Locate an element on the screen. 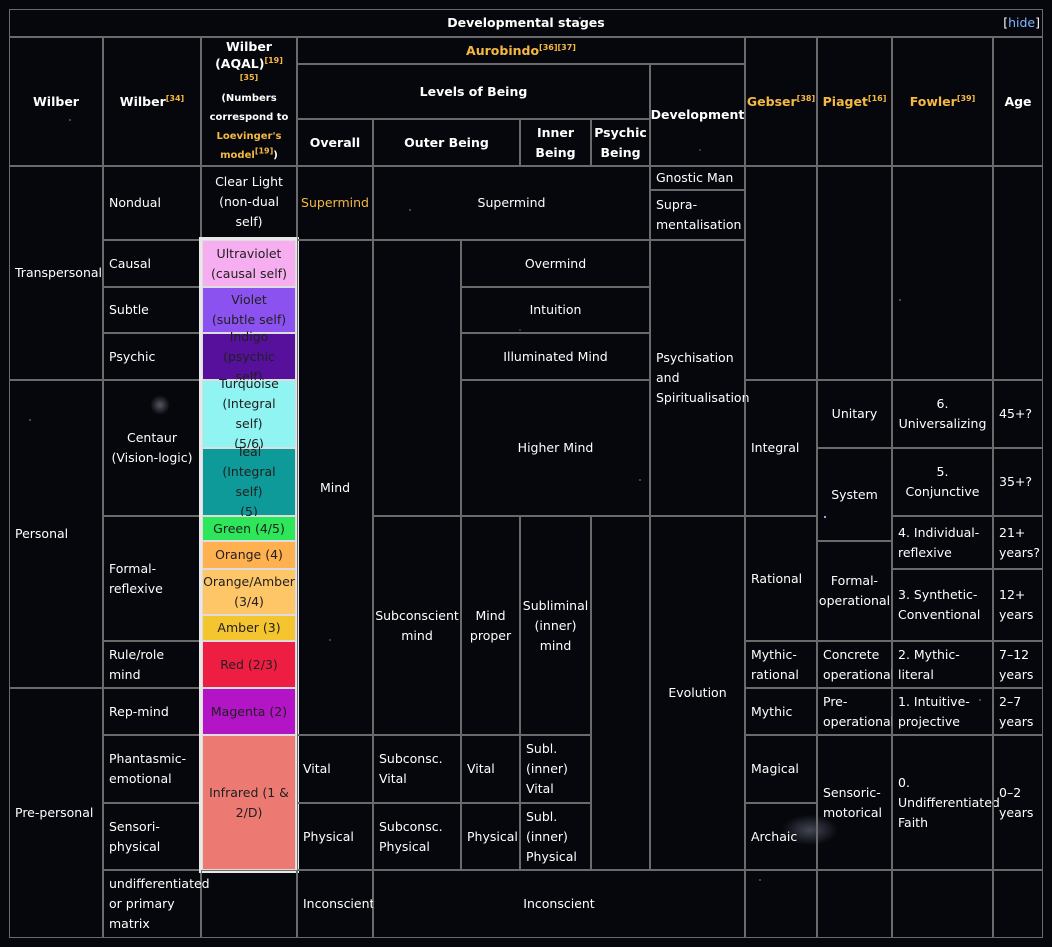 The height and width of the screenshot is (947, 1052). gebser-empty-bottom is located at coordinates (781, 904).